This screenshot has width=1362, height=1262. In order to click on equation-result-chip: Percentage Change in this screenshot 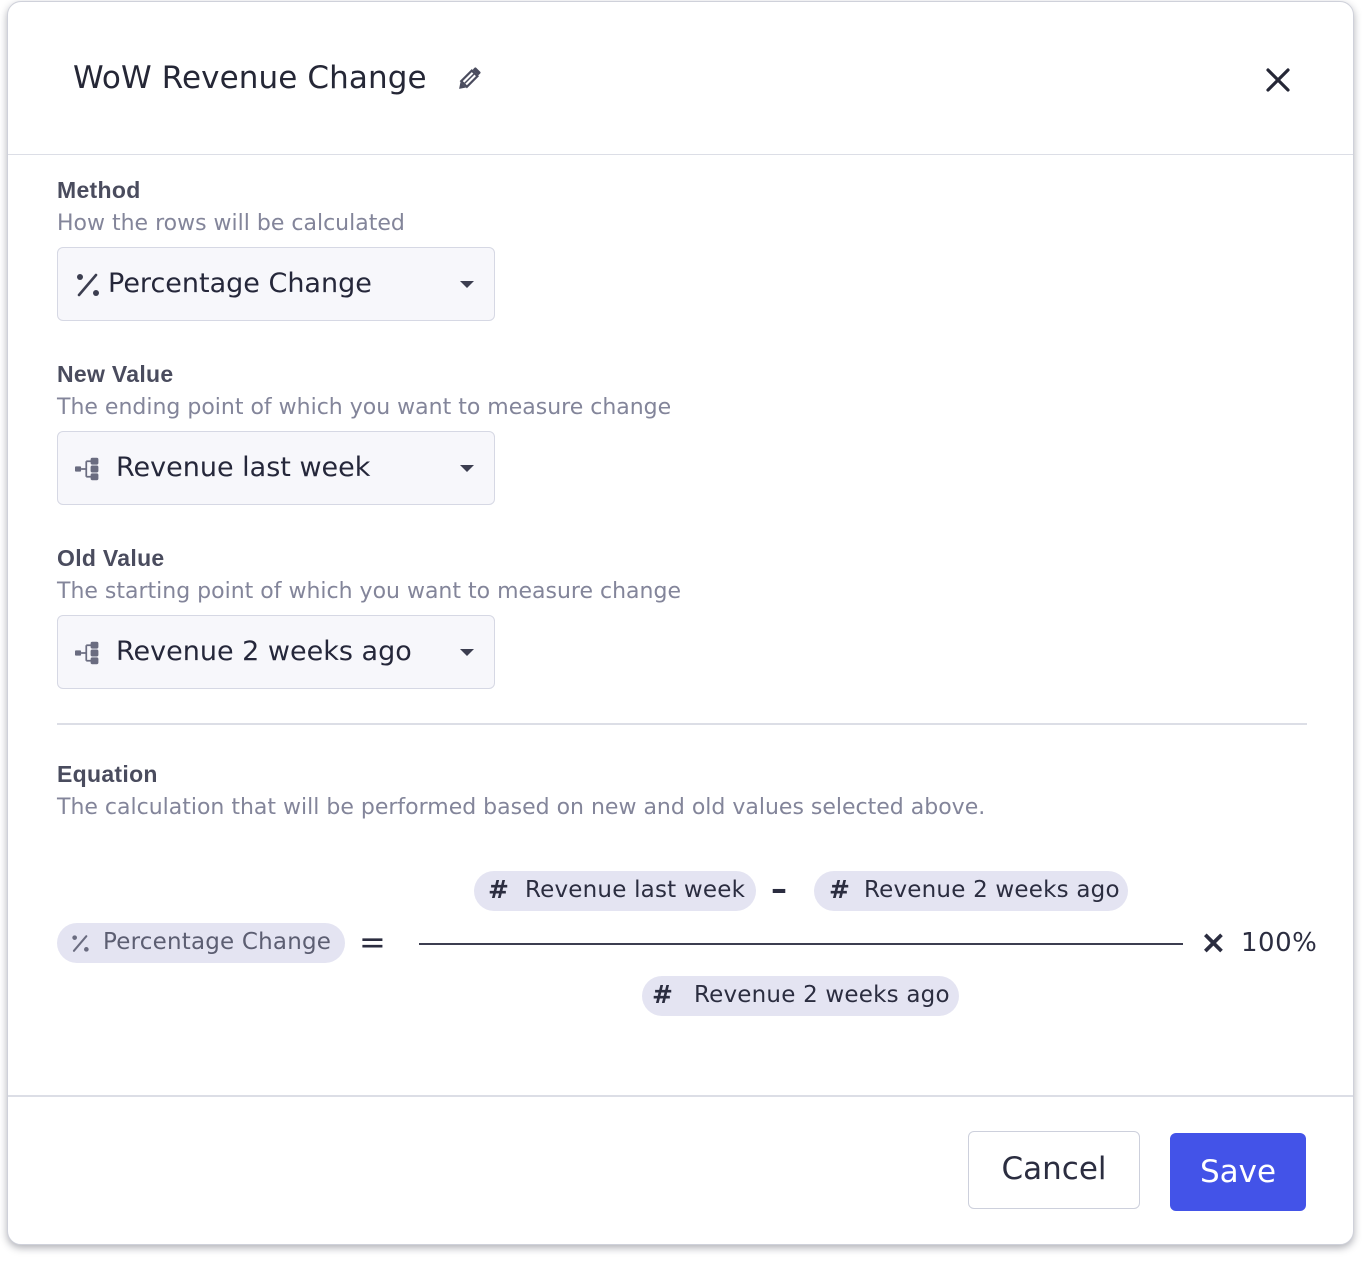, I will do `click(201, 943)`.